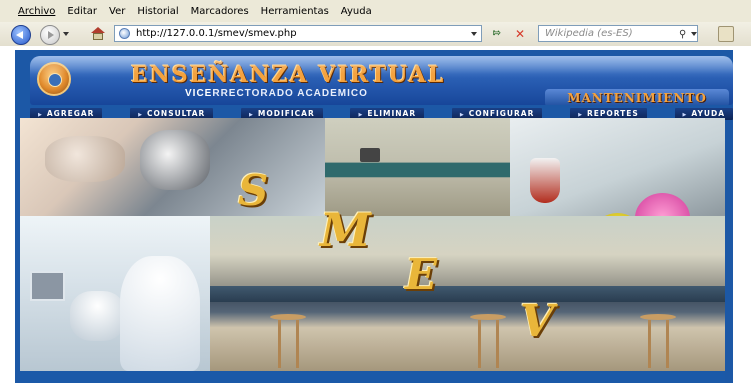 The height and width of the screenshot is (383, 751). I want to click on menu-herramientas: Herramientas, so click(295, 11).